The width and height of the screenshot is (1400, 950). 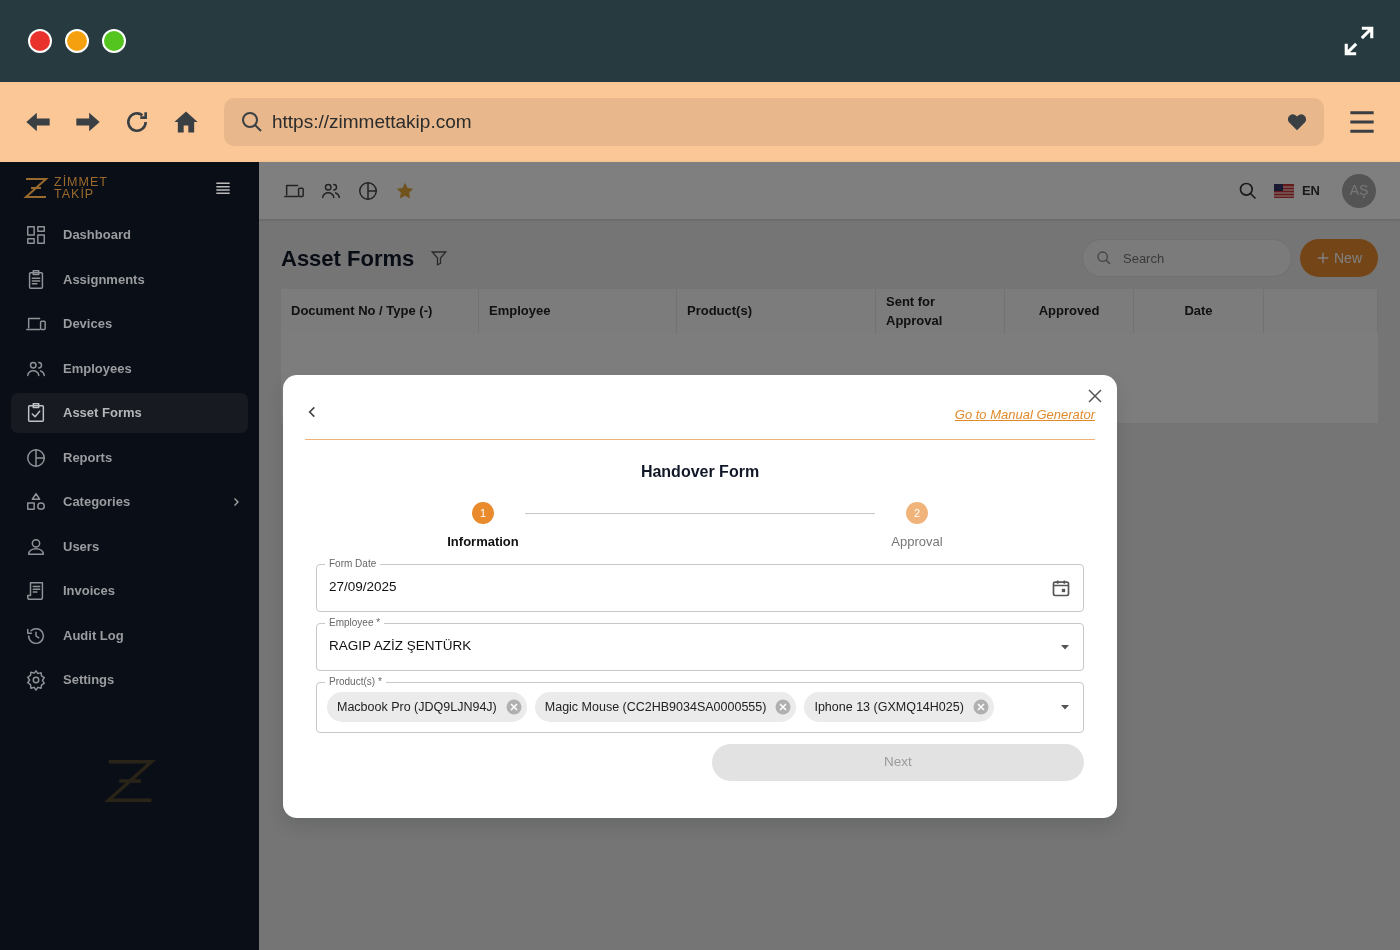 I want to click on page-title: Asset Forms, so click(x=348, y=258).